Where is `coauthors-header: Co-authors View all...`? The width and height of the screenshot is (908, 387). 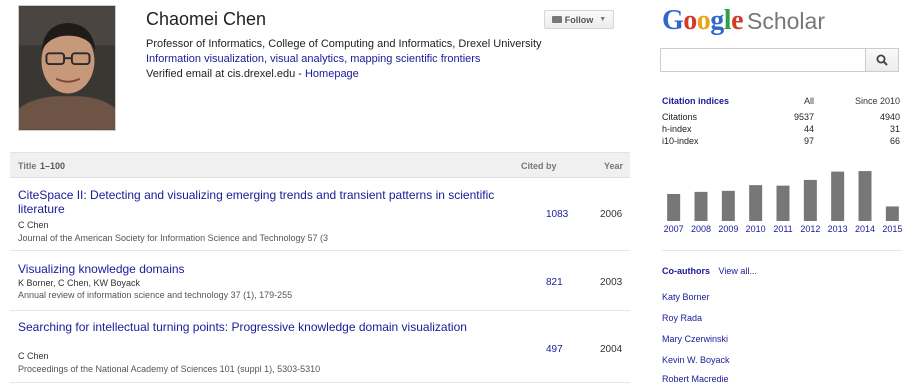
coauthors-header: Co-authors View all... is located at coordinates (709, 271).